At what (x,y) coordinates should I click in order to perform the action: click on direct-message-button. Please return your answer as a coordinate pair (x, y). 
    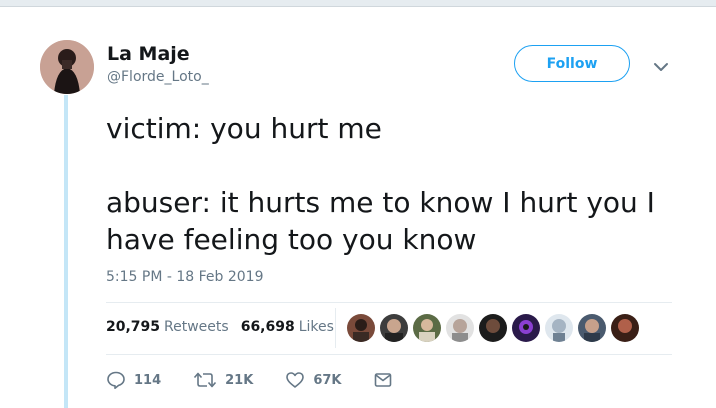
    Looking at the image, I should click on (387, 380).